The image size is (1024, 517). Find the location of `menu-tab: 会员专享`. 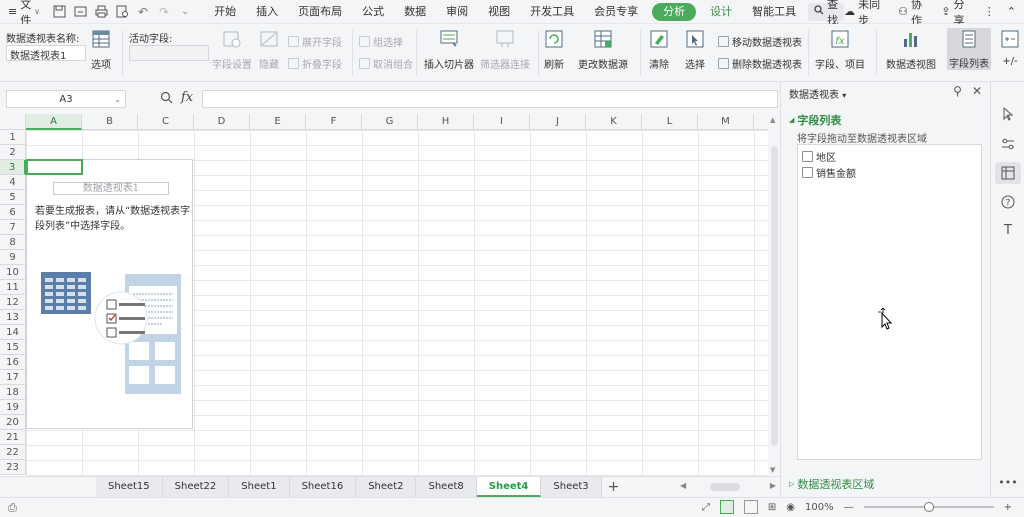

menu-tab: 会员专享 is located at coordinates (616, 12).